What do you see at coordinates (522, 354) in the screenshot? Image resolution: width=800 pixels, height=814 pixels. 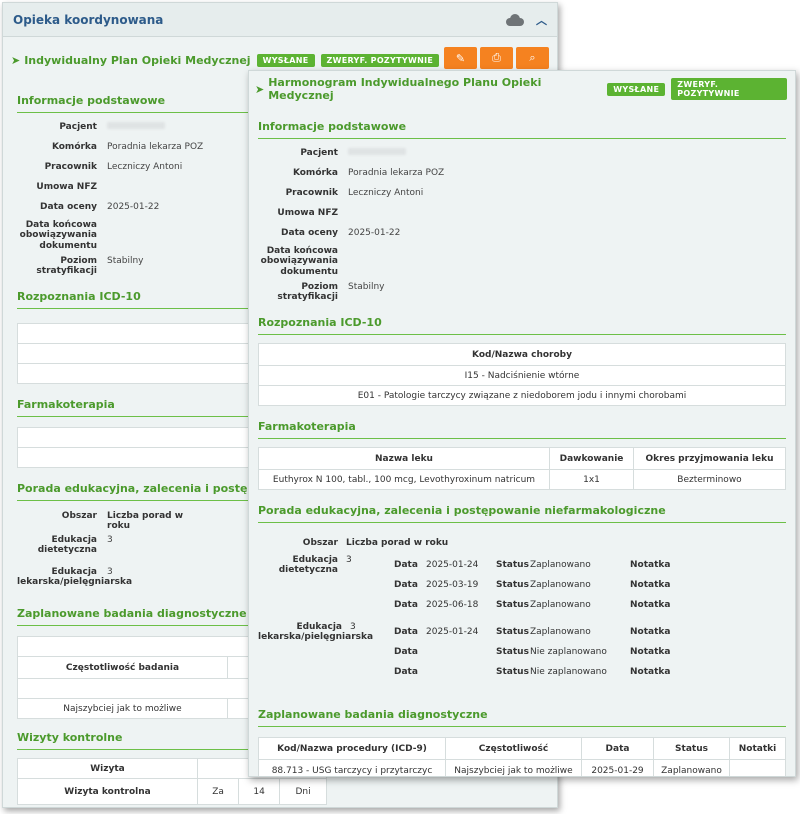 I see `table-header: Kod/Nazwa choroby` at bounding box center [522, 354].